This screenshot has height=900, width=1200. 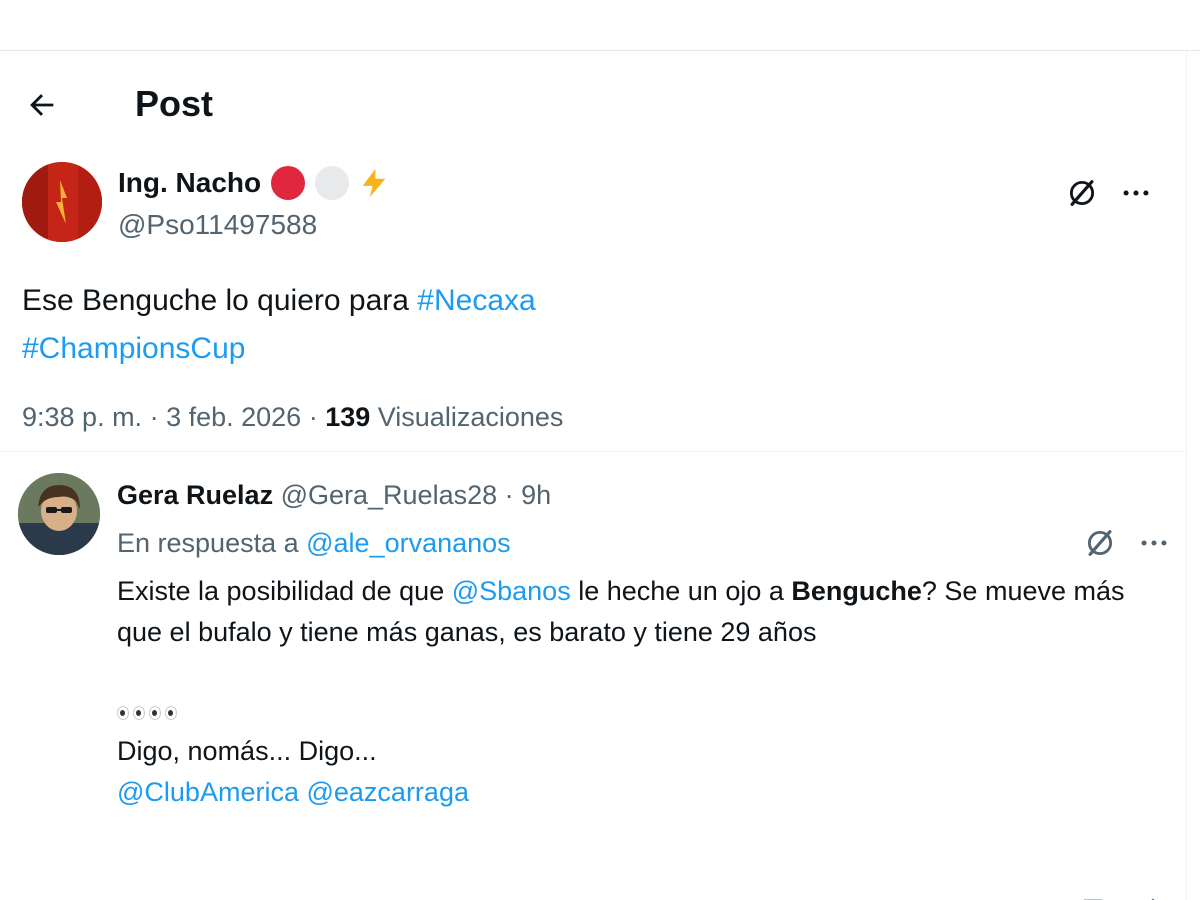 What do you see at coordinates (681, 591) in the screenshot?
I see `reply-text-part: le heche un ojo a` at bounding box center [681, 591].